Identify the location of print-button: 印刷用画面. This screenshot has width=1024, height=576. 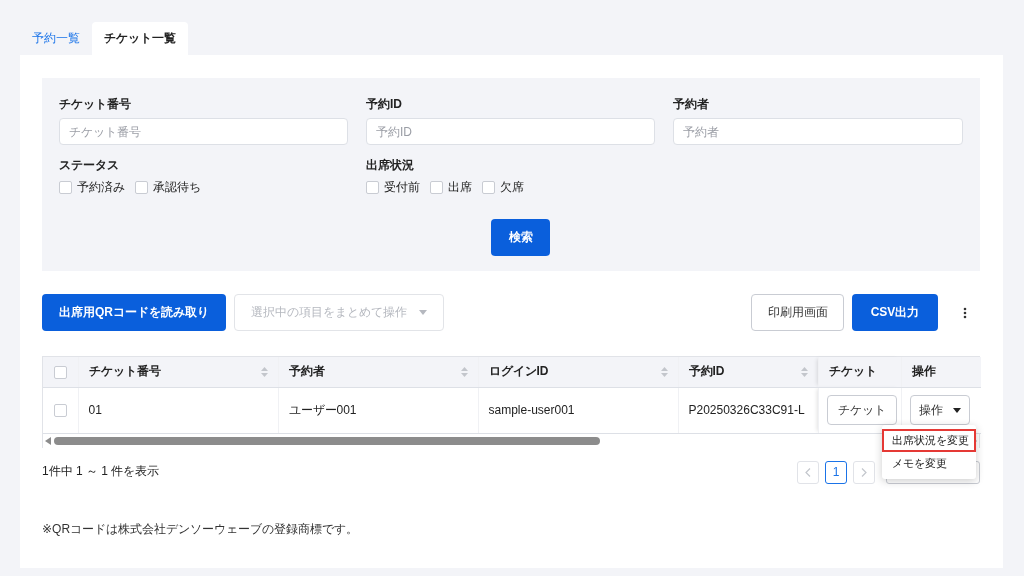
(797, 312).